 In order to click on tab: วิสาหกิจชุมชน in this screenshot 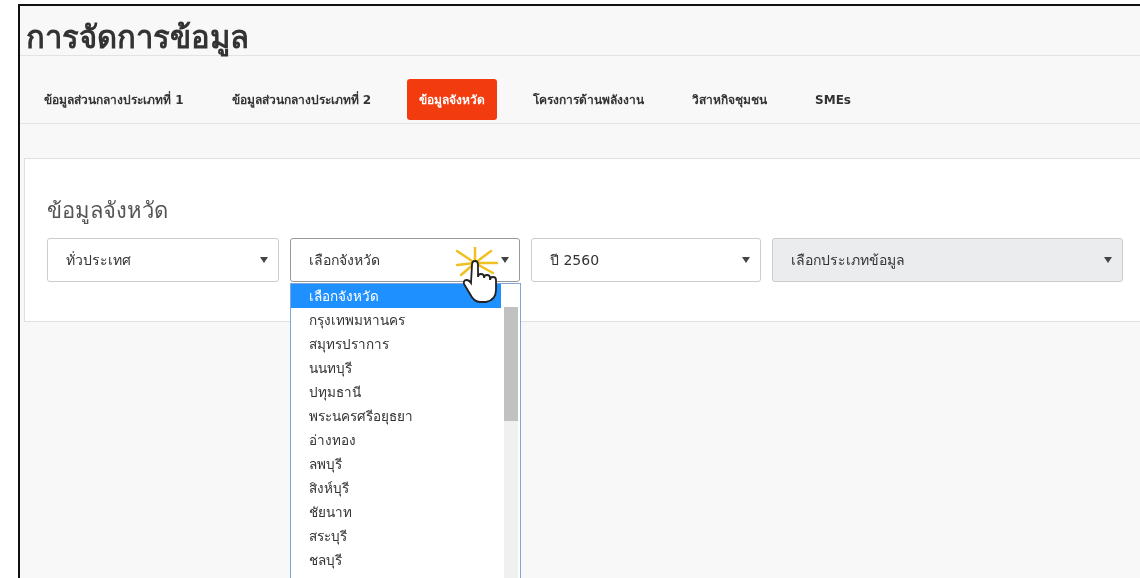, I will do `click(730, 99)`.